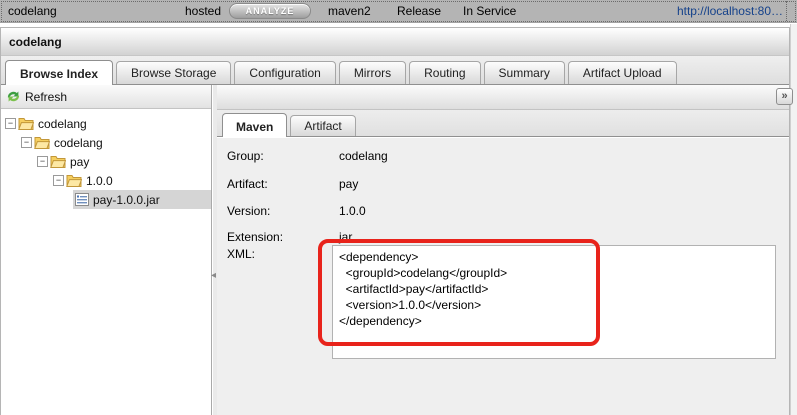  Describe the element at coordinates (419, 11) in the screenshot. I see `repo-policy-cell: Release` at that location.